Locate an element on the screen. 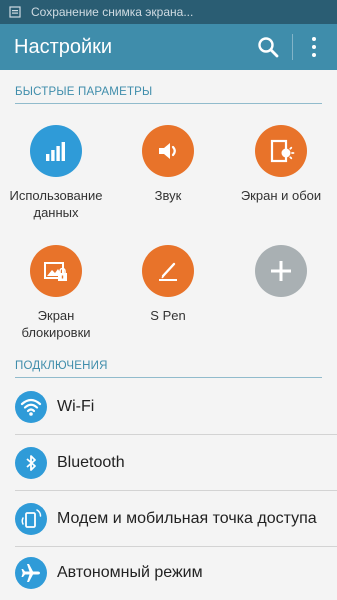  list-item-label: Автономный режим is located at coordinates (130, 572).